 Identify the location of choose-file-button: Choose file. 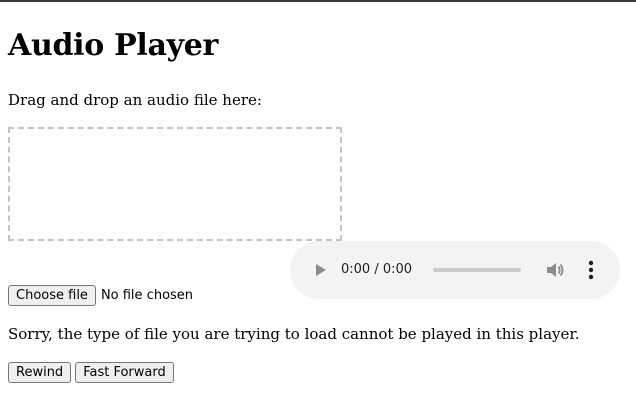
(52, 295).